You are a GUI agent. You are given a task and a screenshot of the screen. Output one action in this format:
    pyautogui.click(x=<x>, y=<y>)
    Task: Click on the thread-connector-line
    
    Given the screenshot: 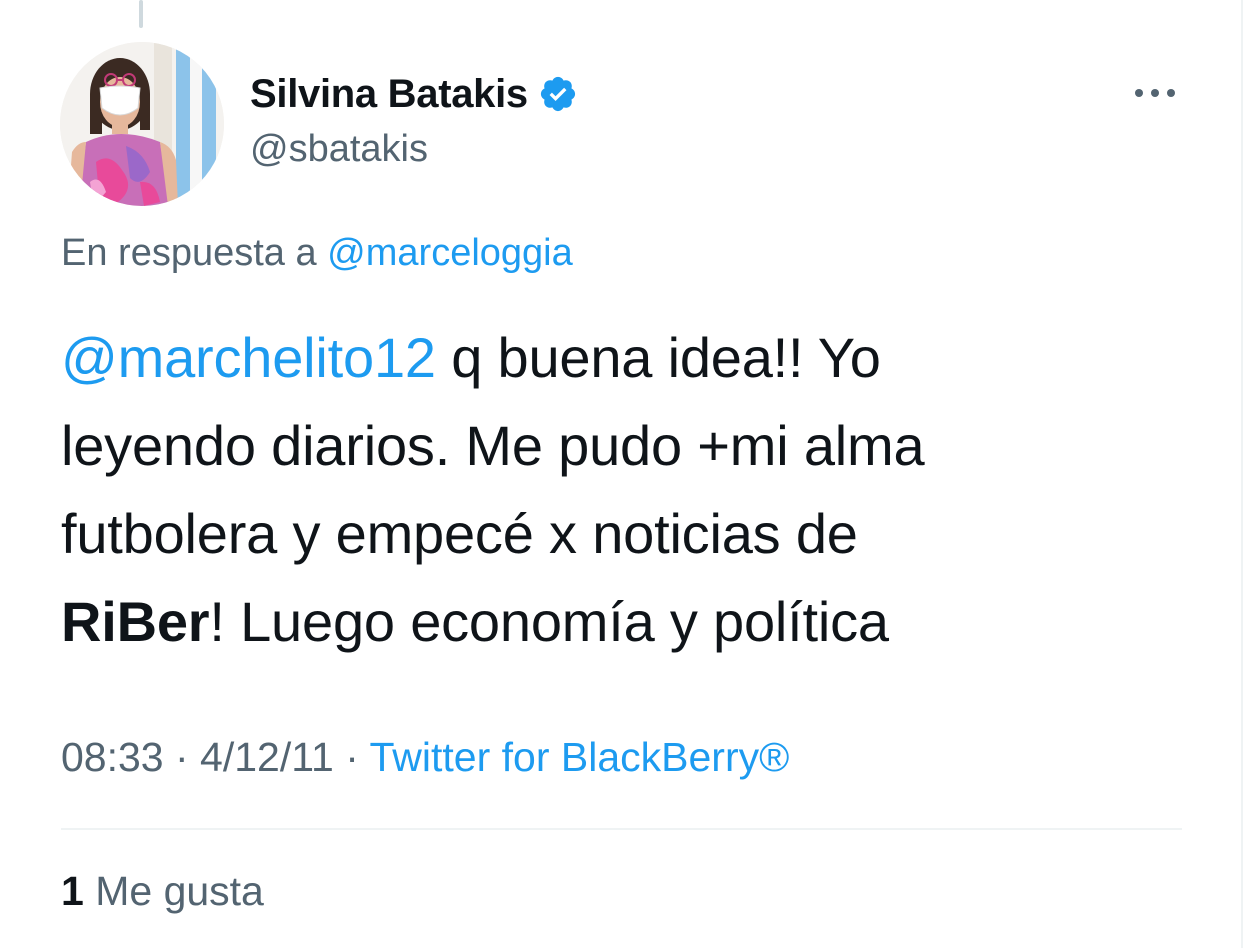 What is the action you would take?
    pyautogui.click(x=141, y=14)
    